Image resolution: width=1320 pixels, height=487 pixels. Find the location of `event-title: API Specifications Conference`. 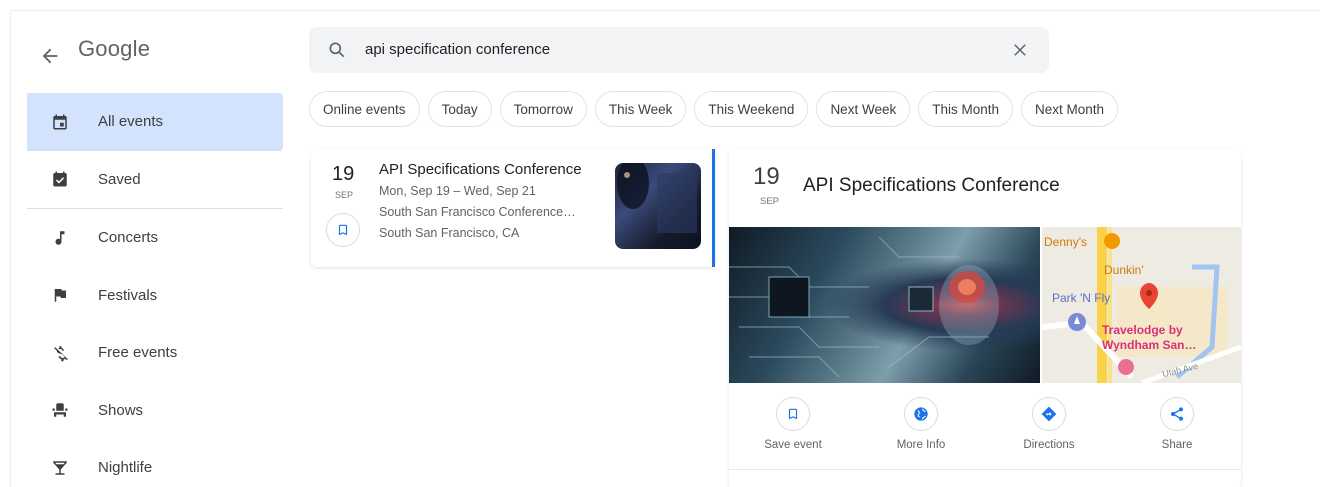

event-title: API Specifications Conference is located at coordinates (480, 169).